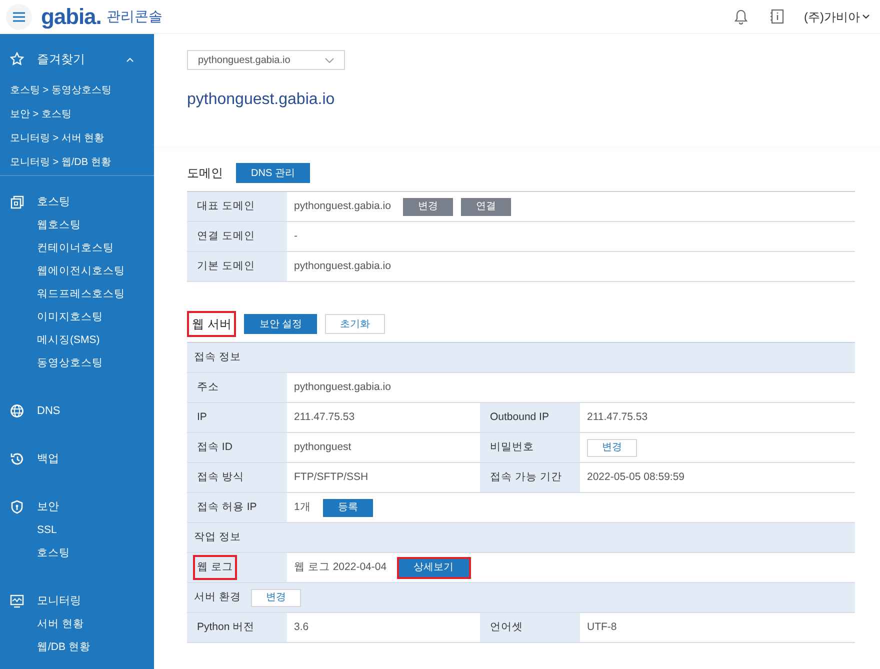  Describe the element at coordinates (77, 340) in the screenshot. I see `sidebar-link: 메시징(SMS)` at that location.